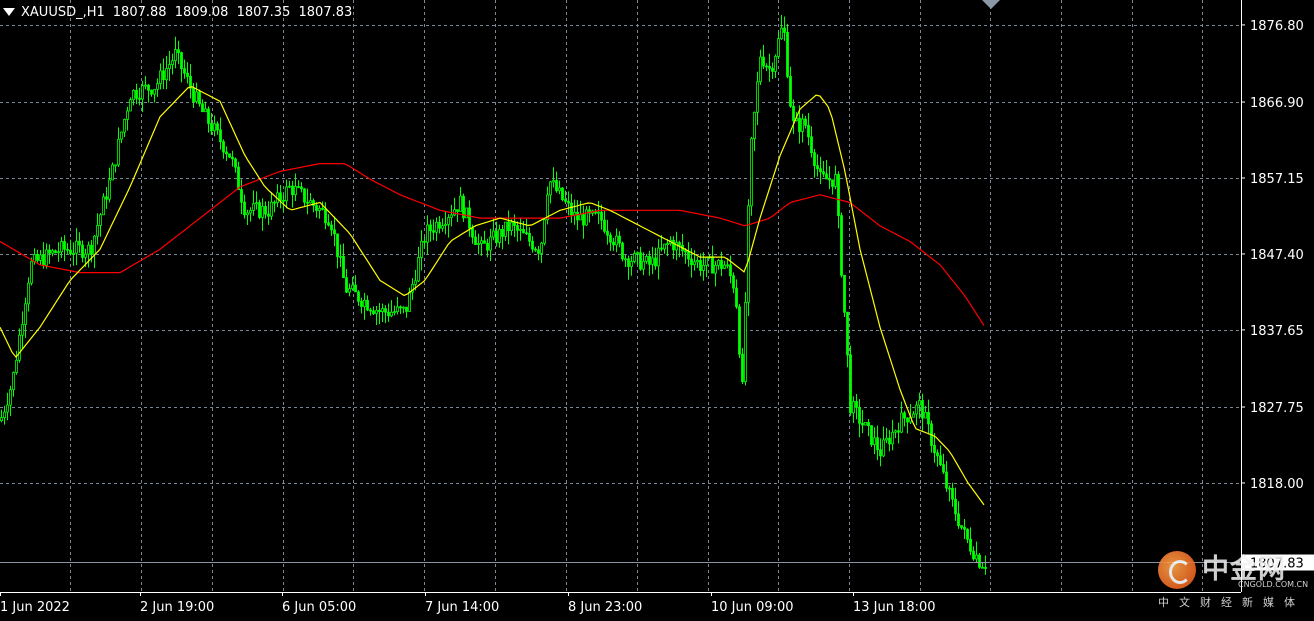  I want to click on watermark-url: CNGOLD.COM.CN, so click(1273, 584).